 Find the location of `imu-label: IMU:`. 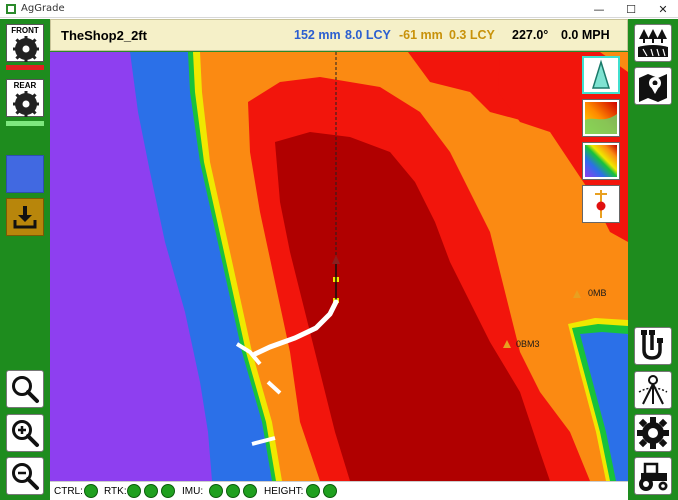

imu-label: IMU: is located at coordinates (193, 491).